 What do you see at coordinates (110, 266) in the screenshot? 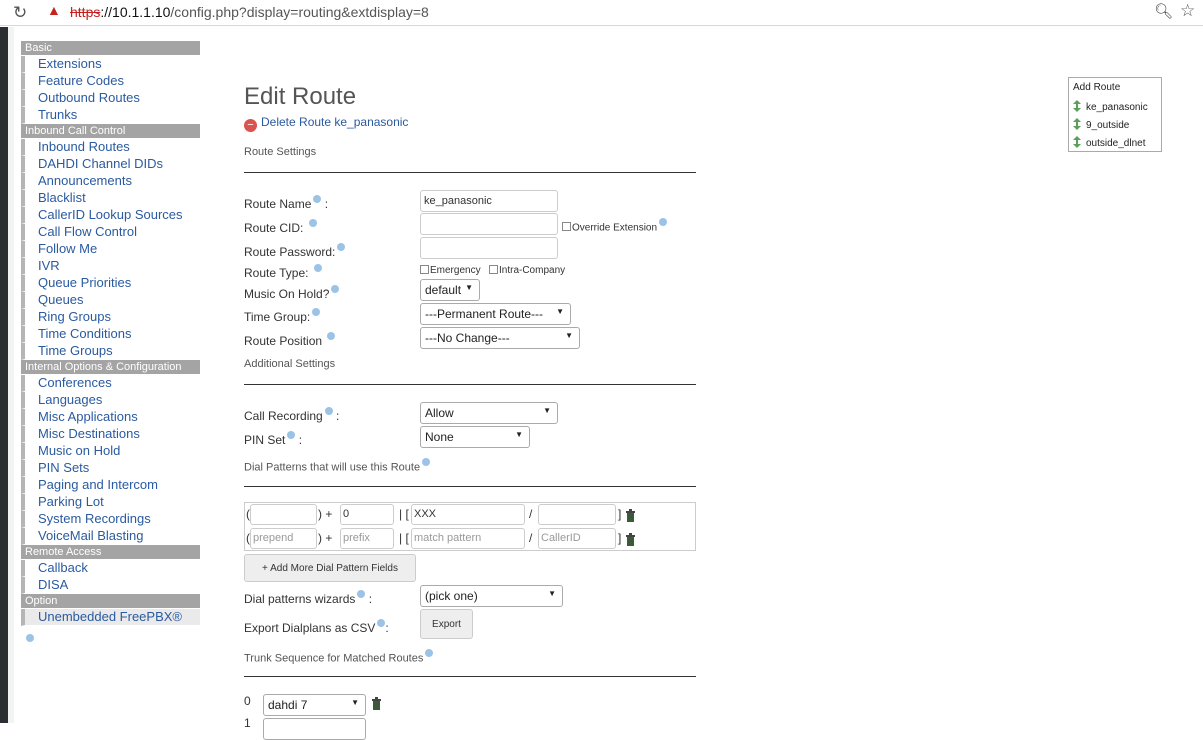
I see `sidebar-item-ivr: IVR` at bounding box center [110, 266].